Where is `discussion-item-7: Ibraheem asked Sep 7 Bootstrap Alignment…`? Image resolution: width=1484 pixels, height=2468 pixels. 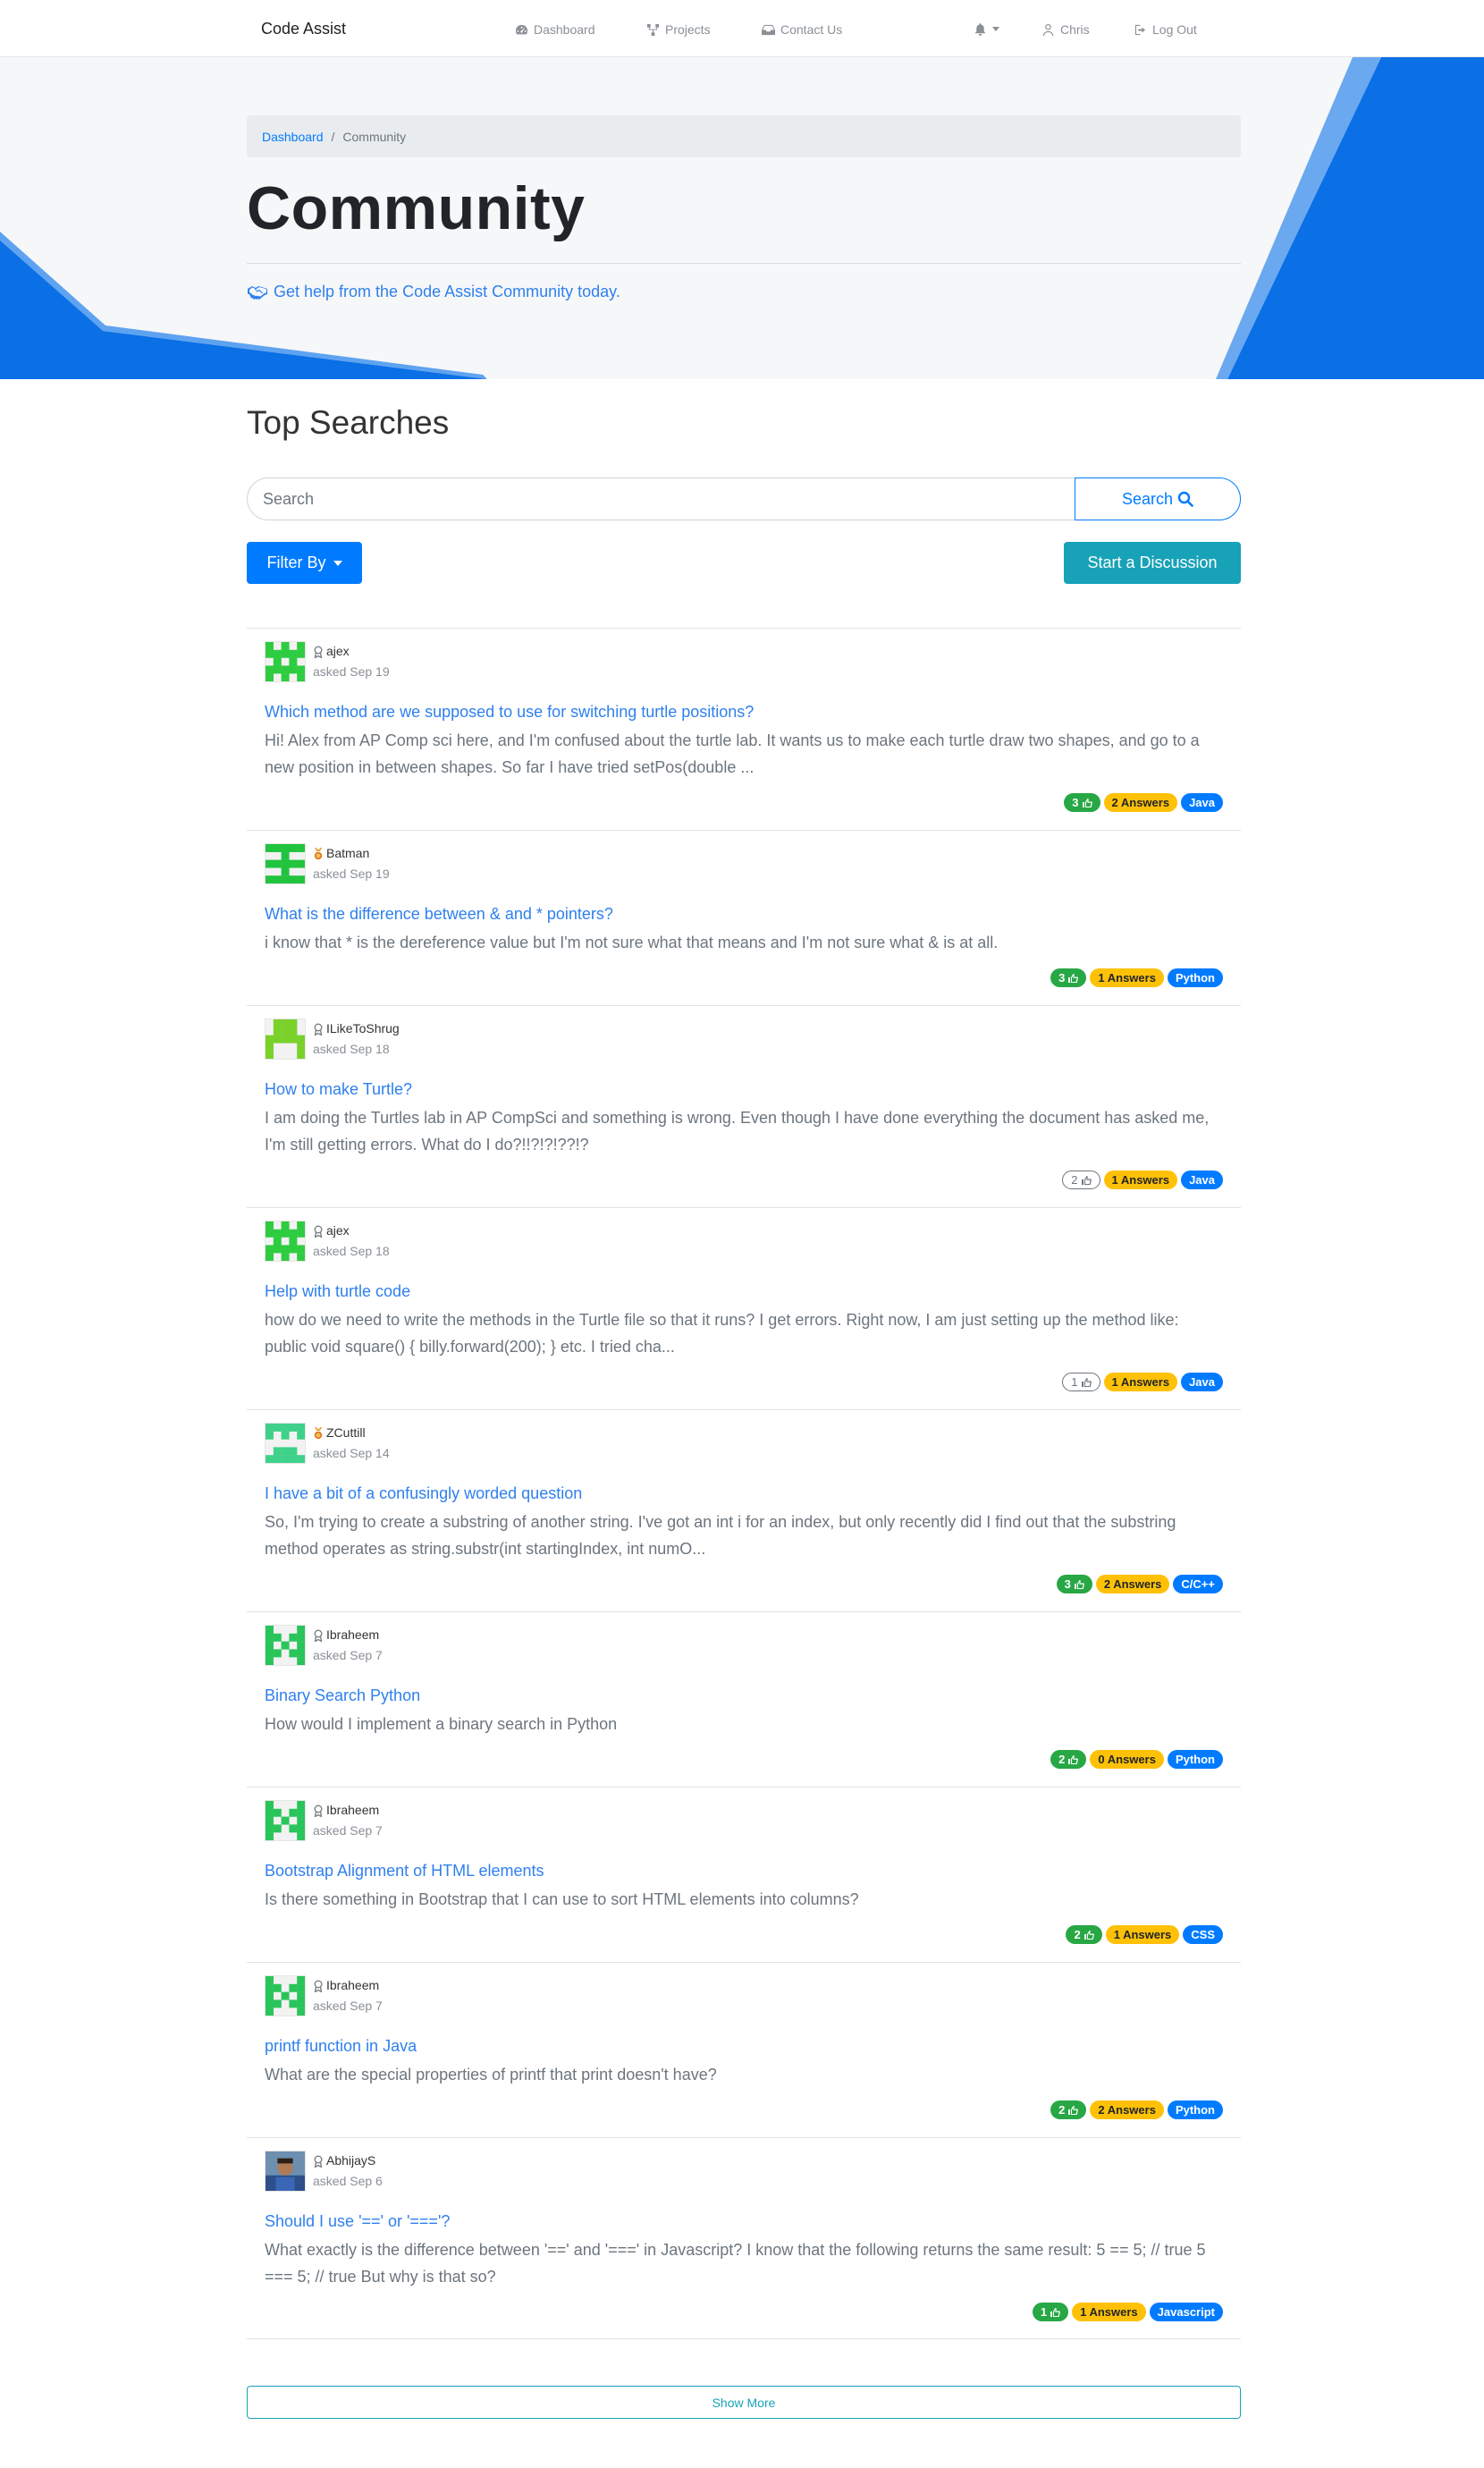 discussion-item-7: Ibraheem asked Sep 7 Bootstrap Alignment… is located at coordinates (744, 1874).